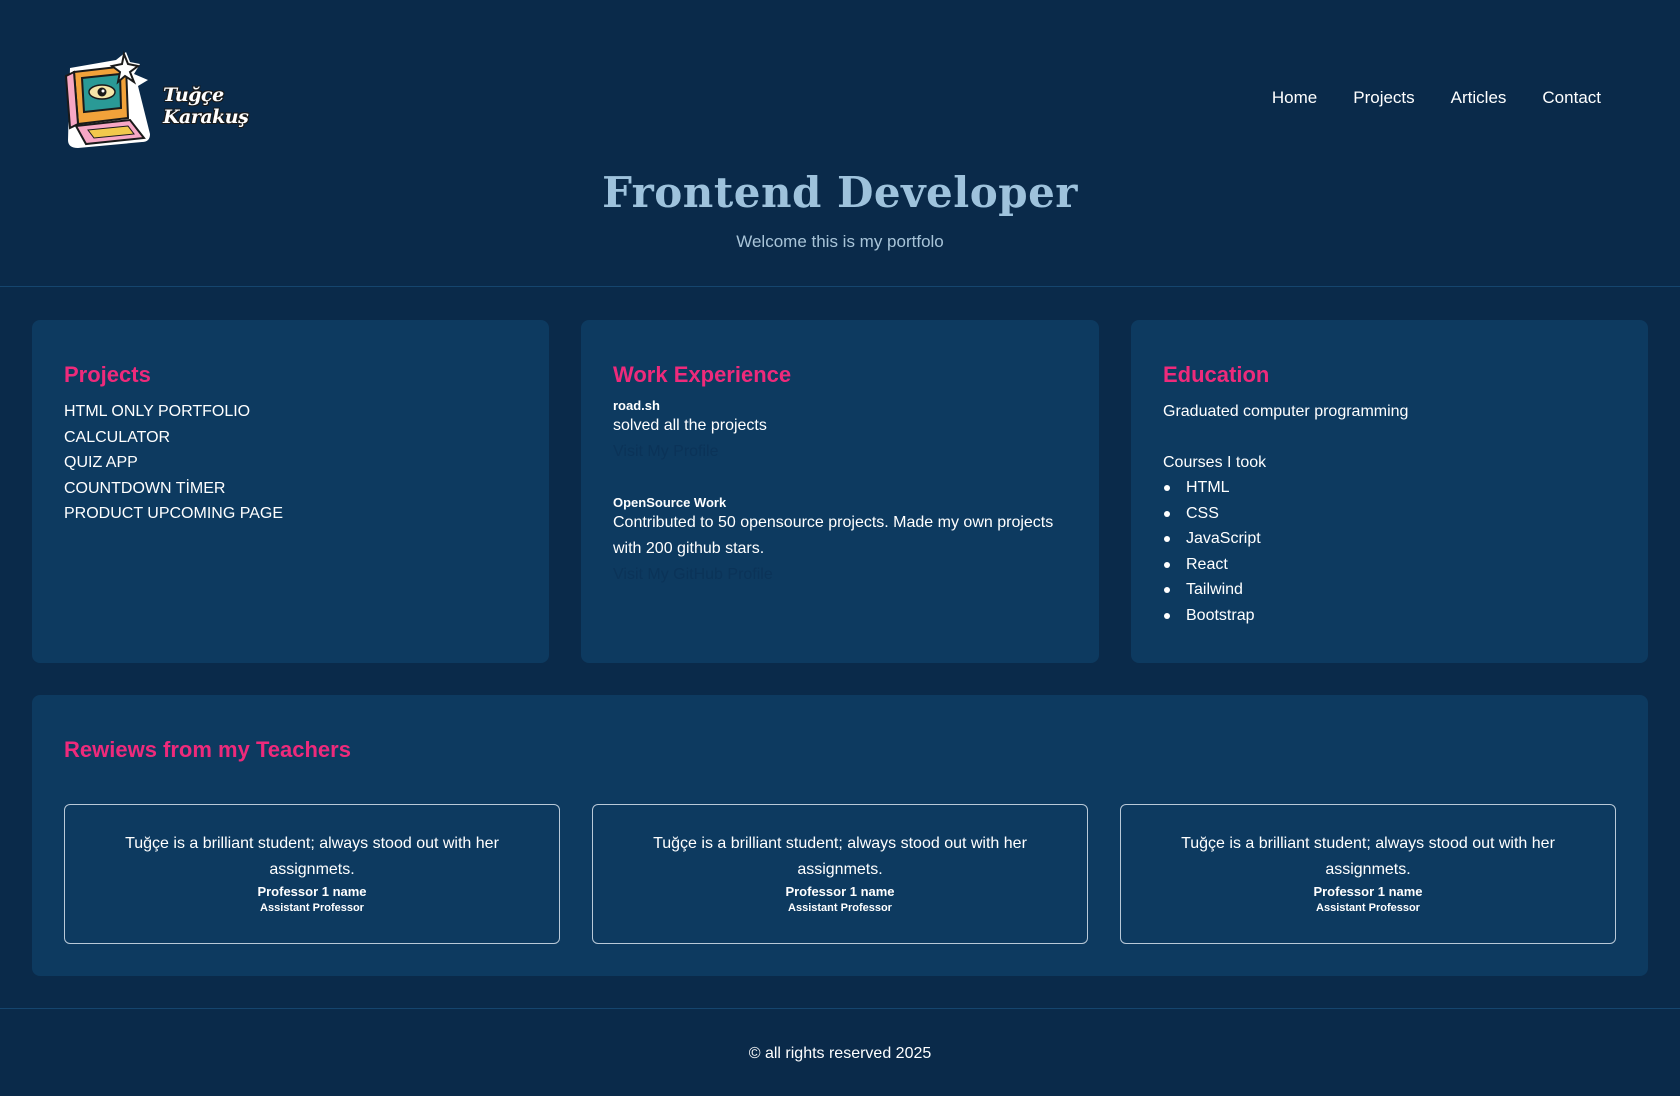 The width and height of the screenshot is (1680, 1096). I want to click on page-title: Frontend Developer, so click(840, 192).